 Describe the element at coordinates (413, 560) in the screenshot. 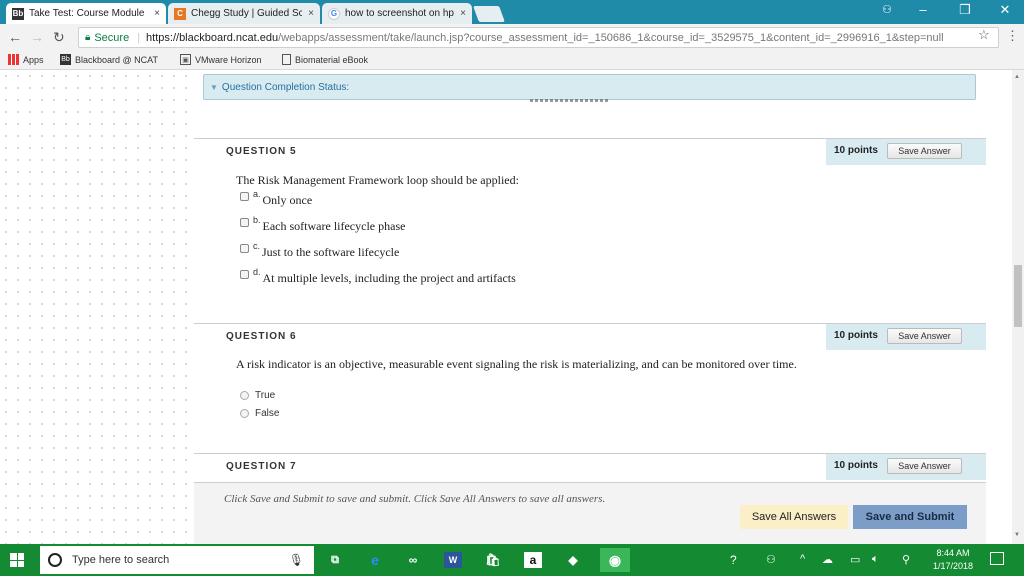

I see `infinity-app-icon: ∞` at that location.